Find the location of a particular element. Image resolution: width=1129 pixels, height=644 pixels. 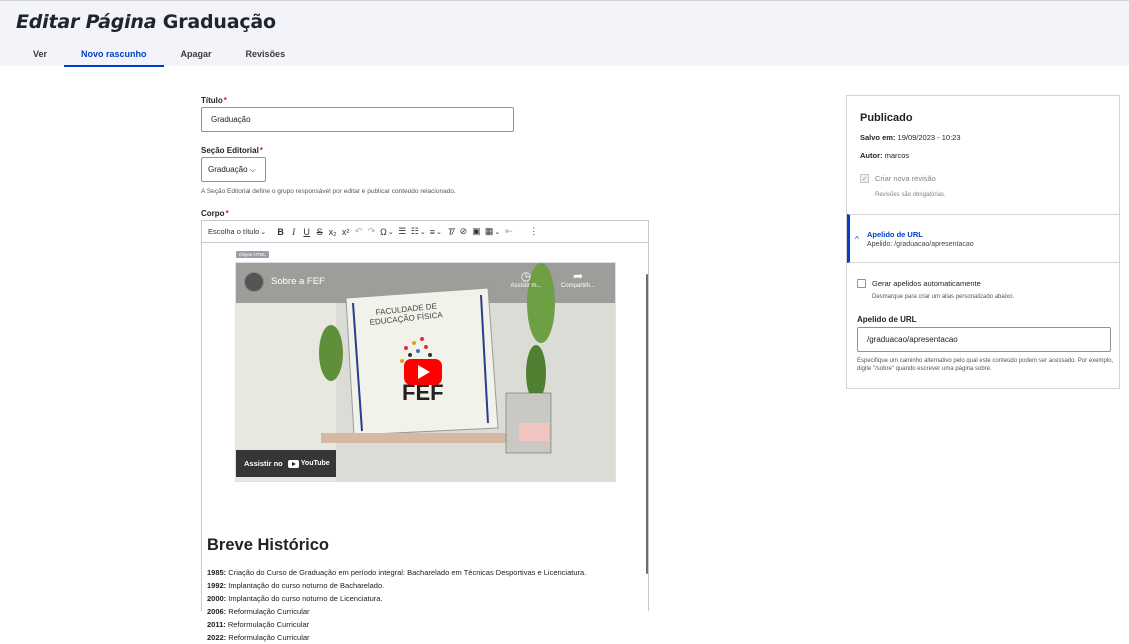

outdent-icon: ⇤ is located at coordinates (508, 232).